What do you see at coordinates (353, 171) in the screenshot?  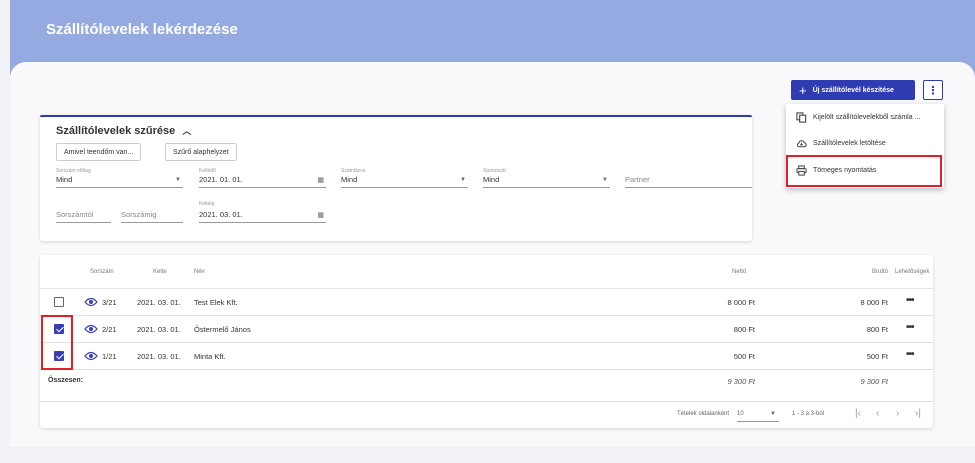 I see `invoiced-label: Számlázva` at bounding box center [353, 171].